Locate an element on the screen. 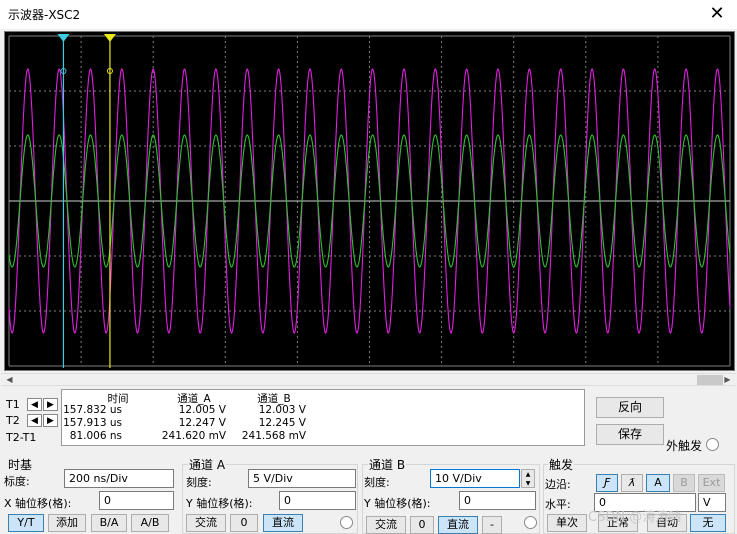 The image size is (737, 534). channel-a-ypos-label: Y 轴位移(格): is located at coordinates (219, 503).